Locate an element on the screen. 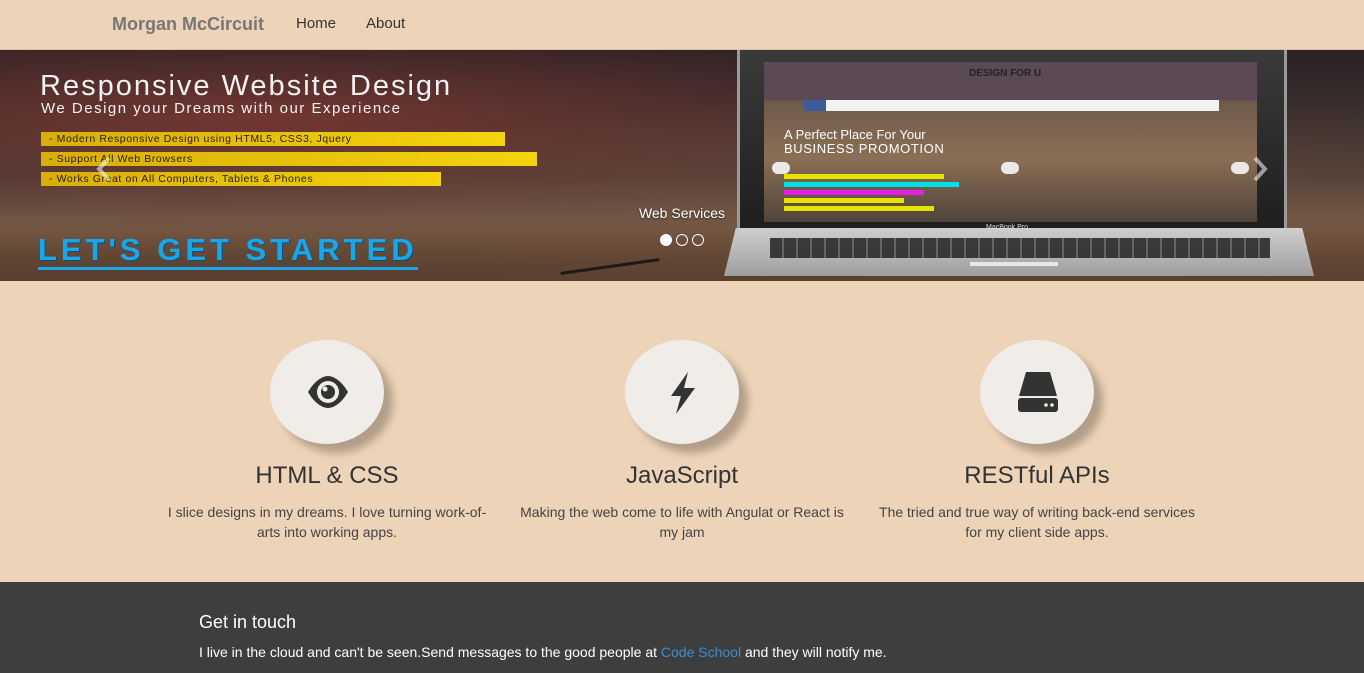  carousel-caption: Web Services is located at coordinates (682, 213).